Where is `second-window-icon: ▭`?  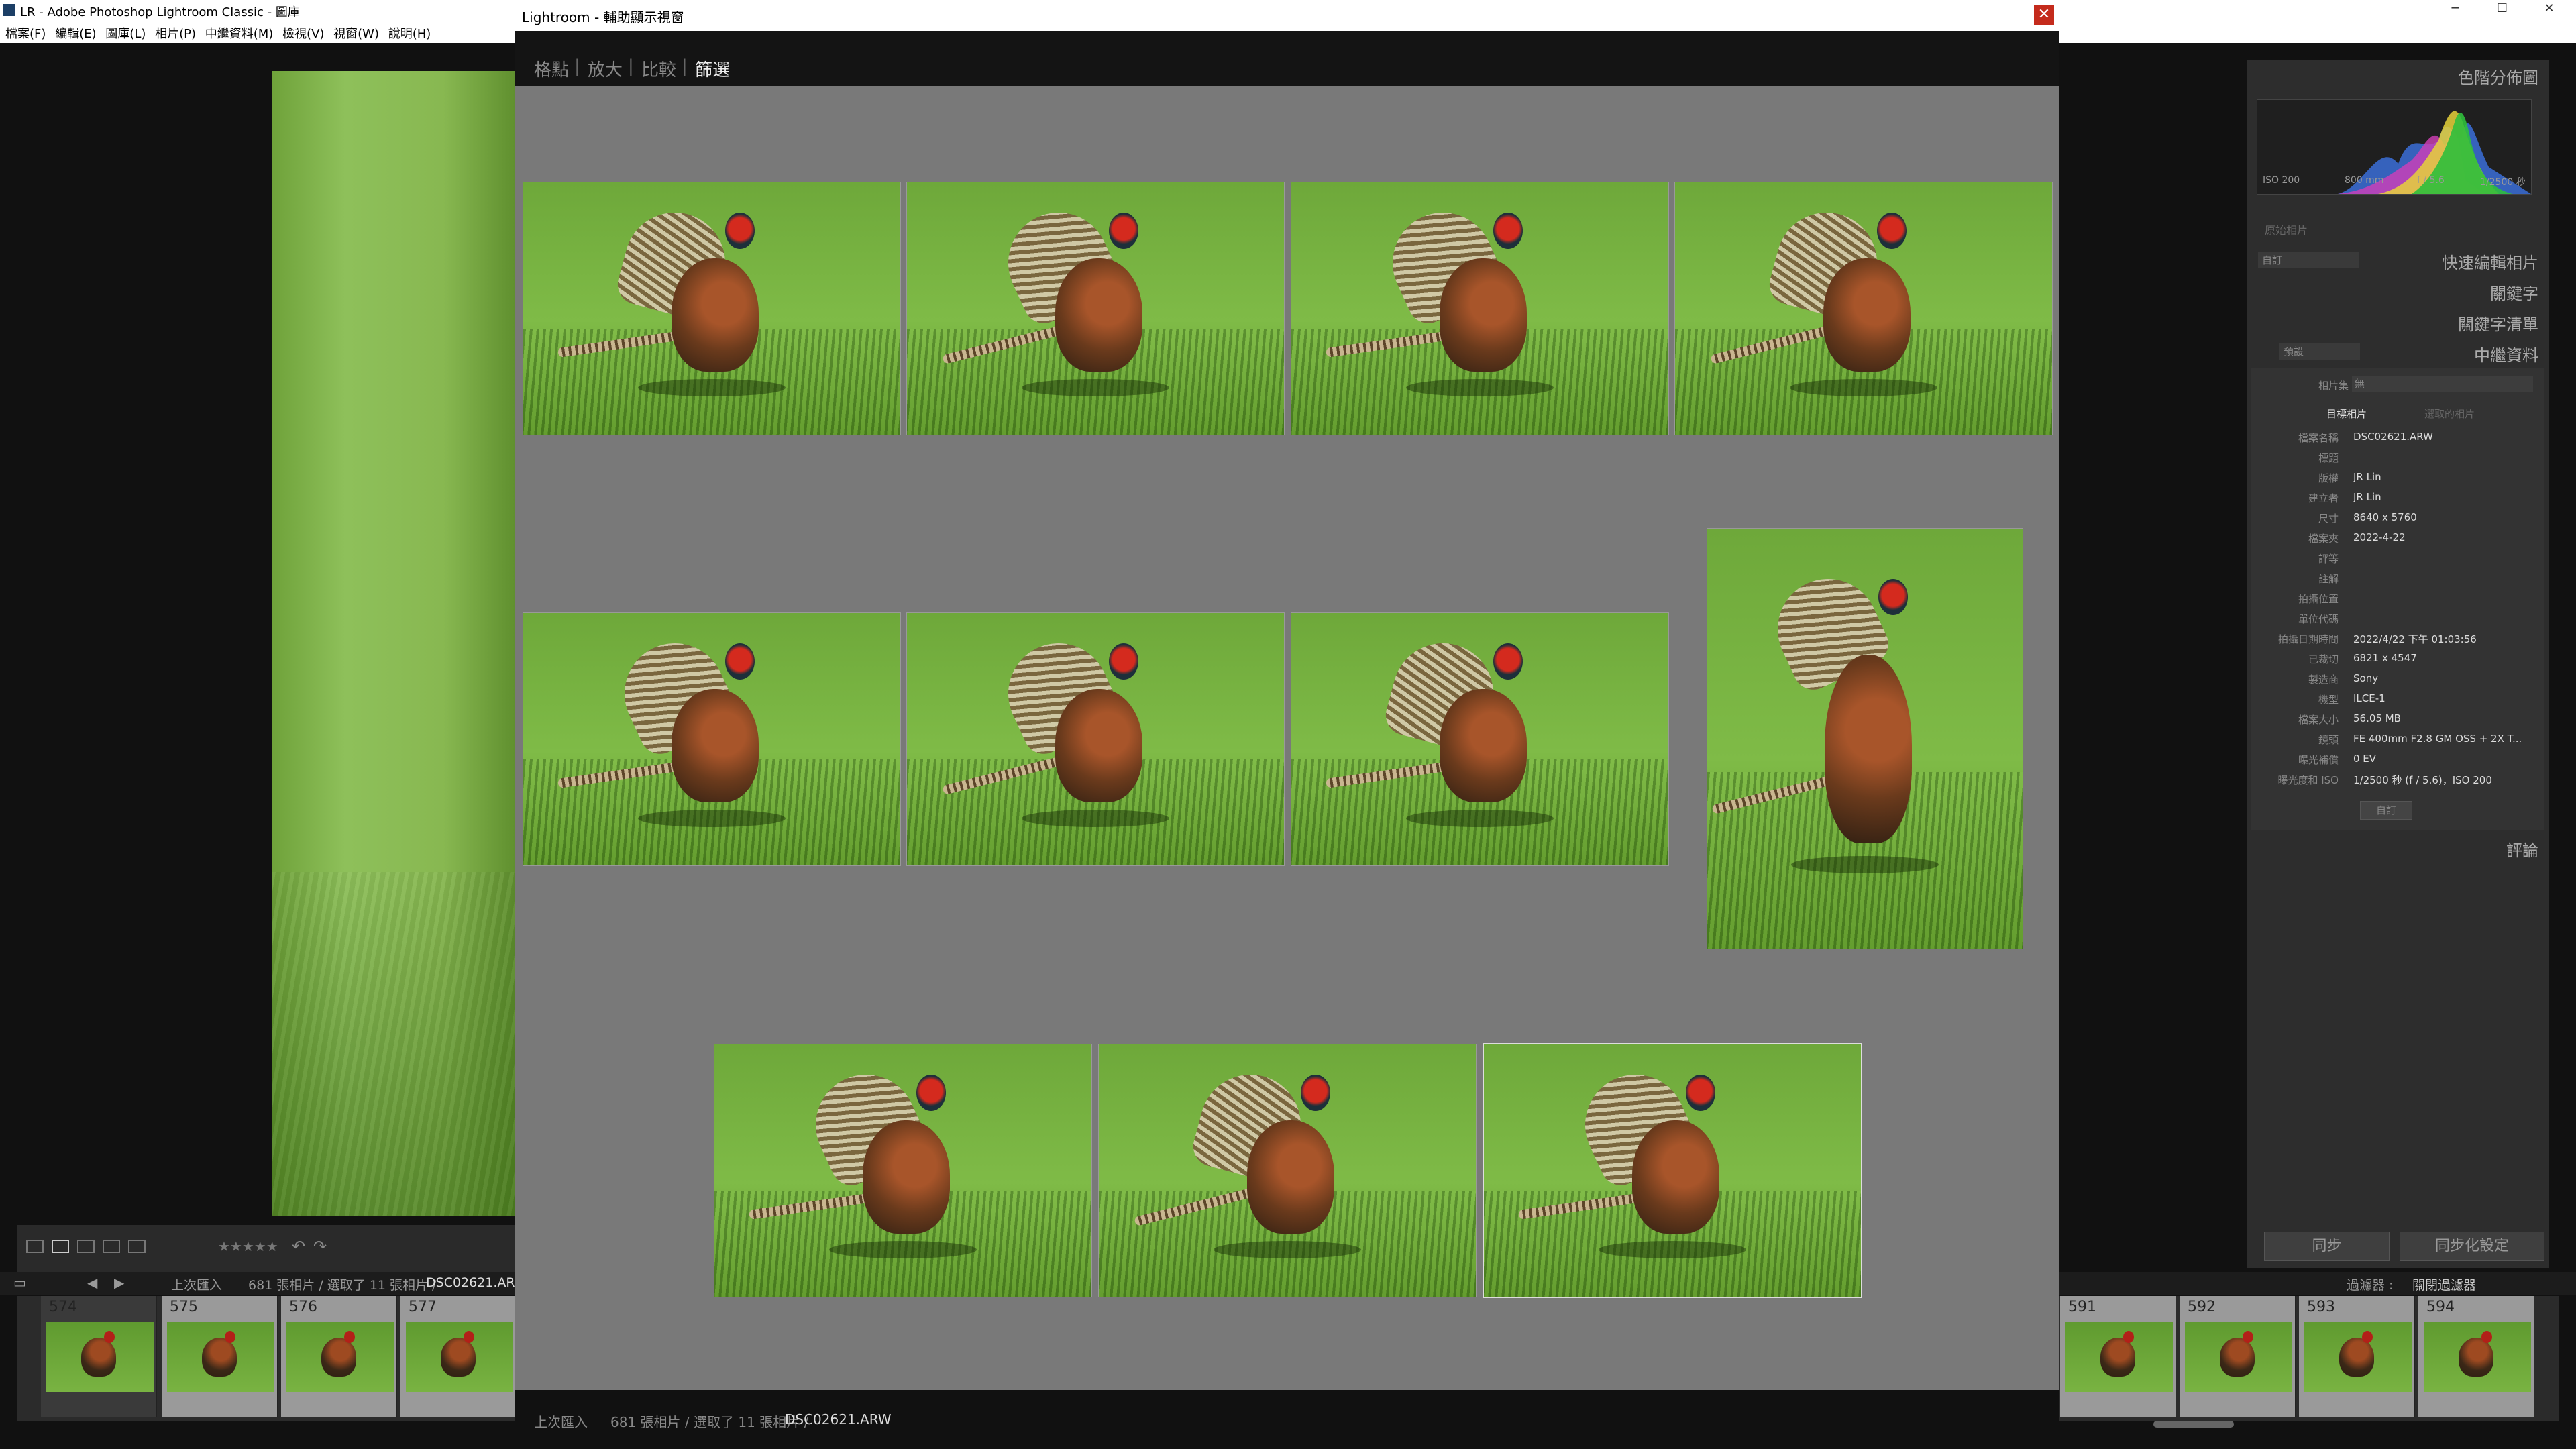 second-window-icon: ▭ is located at coordinates (19, 1283).